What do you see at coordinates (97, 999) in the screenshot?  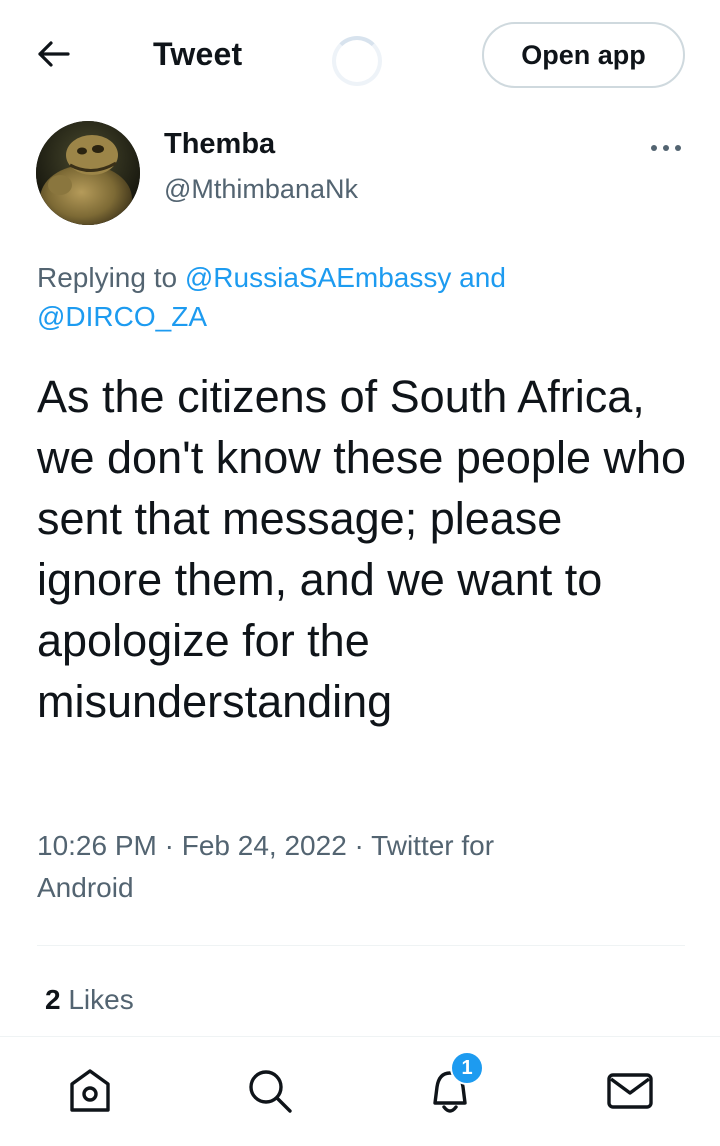 I see `likes-label: Likes` at bounding box center [97, 999].